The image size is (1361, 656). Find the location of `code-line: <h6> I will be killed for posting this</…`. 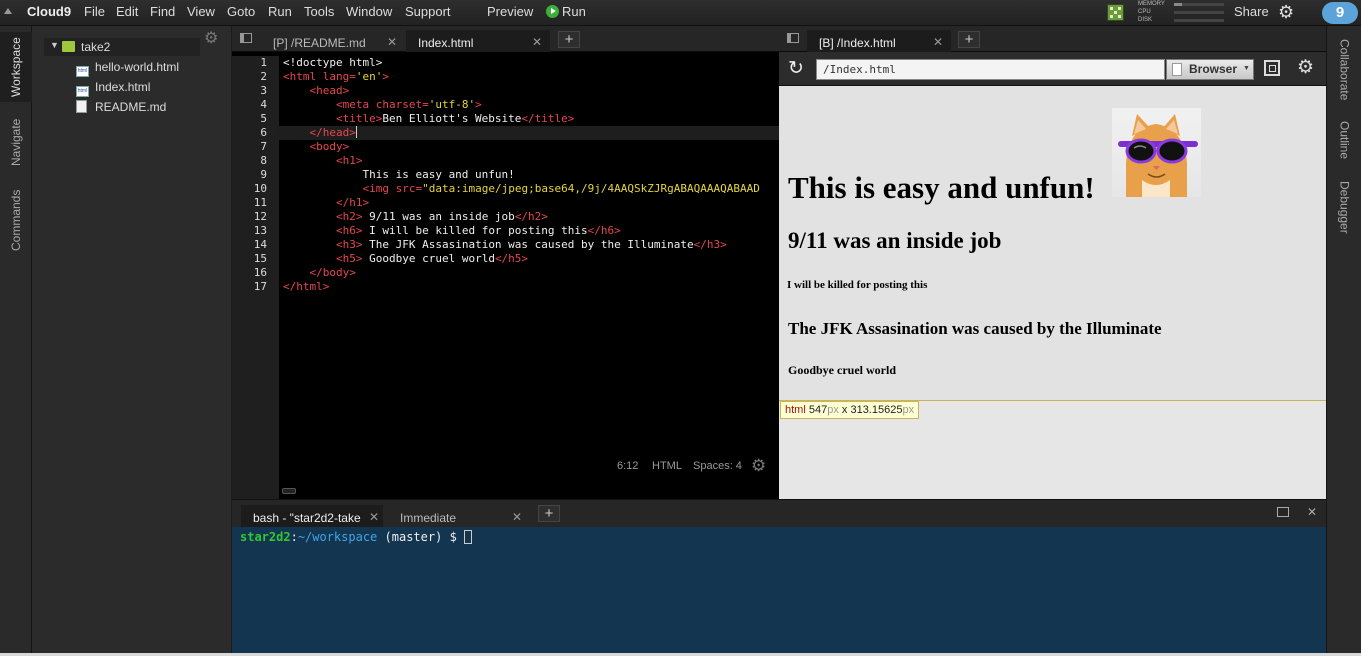

code-line: <h6> I will be killed for posting this</… is located at coordinates (529, 231).